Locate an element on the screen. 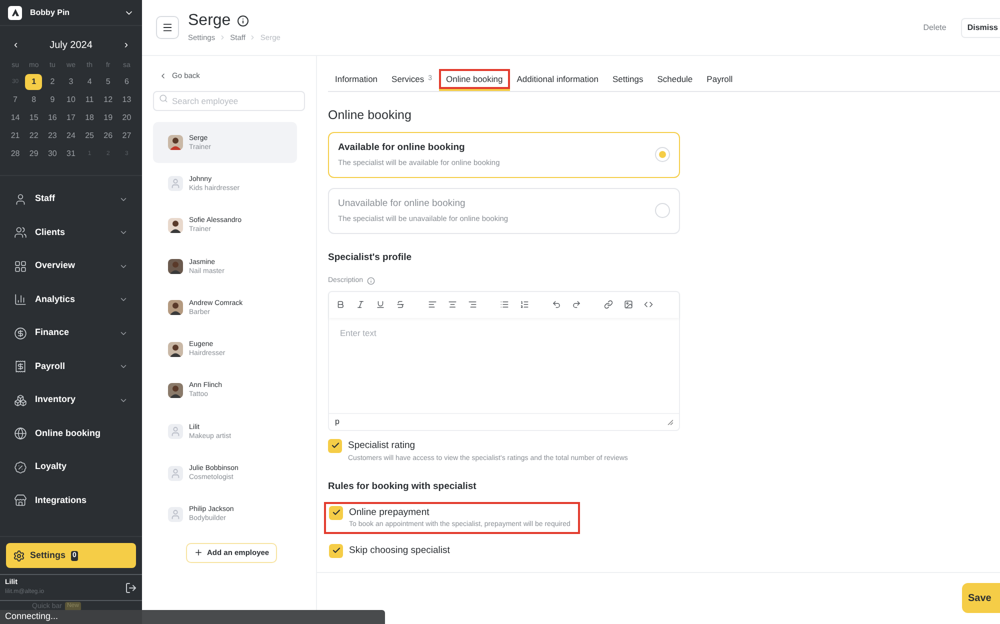 The width and height of the screenshot is (1000, 624). calendar-day: 3 is located at coordinates (71, 82).